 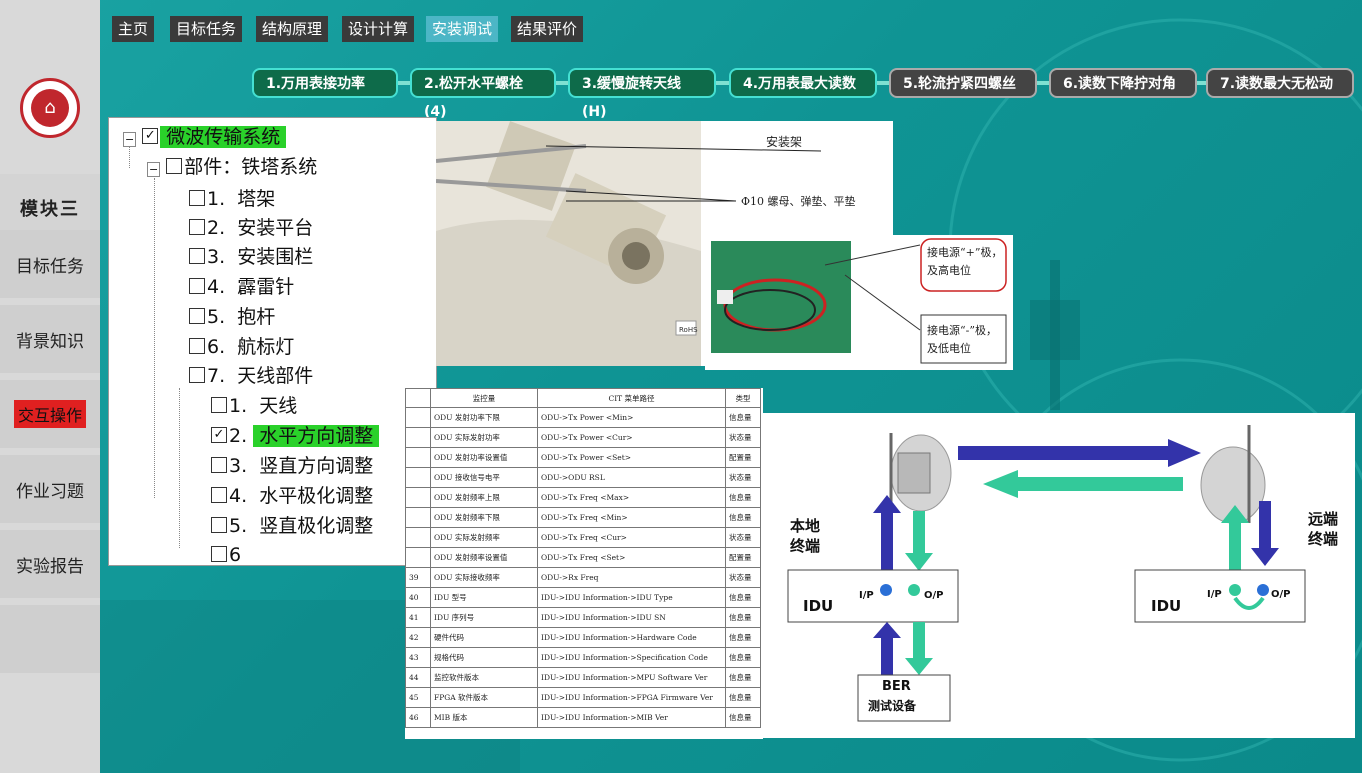 What do you see at coordinates (892, 706) in the screenshot?
I see `ber-device-label: 测试设备` at bounding box center [892, 706].